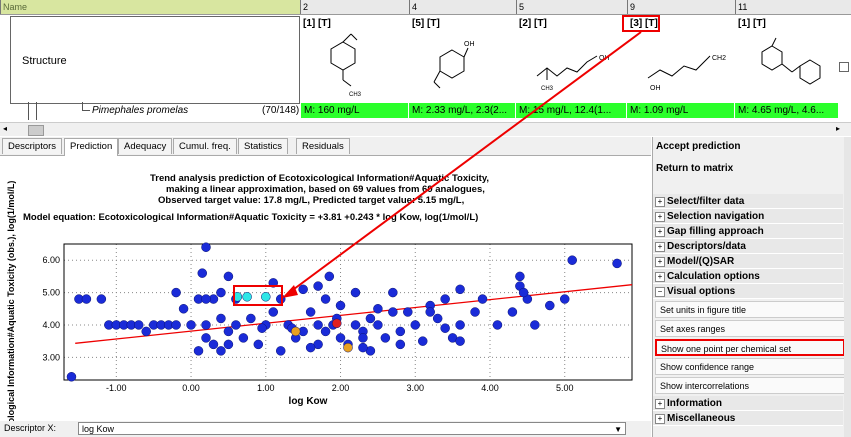 The image size is (851, 437). Describe the element at coordinates (748, 418) in the screenshot. I see `section-miscellaneous: + Miscellaneous` at that location.